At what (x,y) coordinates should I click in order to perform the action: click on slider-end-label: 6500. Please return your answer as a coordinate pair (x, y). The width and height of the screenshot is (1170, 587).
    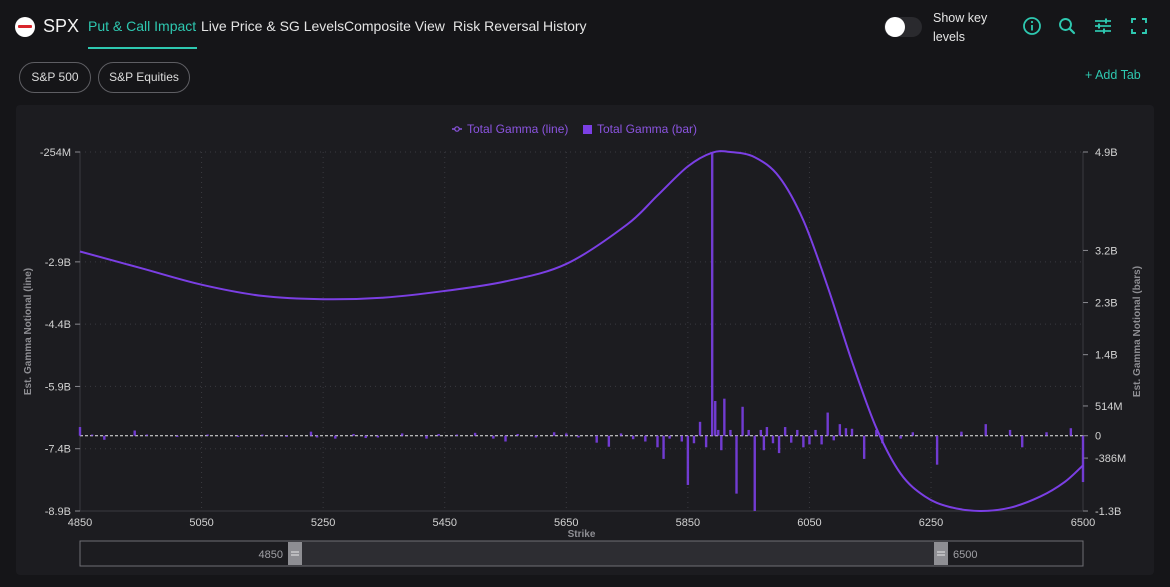
    Looking at the image, I should click on (965, 555).